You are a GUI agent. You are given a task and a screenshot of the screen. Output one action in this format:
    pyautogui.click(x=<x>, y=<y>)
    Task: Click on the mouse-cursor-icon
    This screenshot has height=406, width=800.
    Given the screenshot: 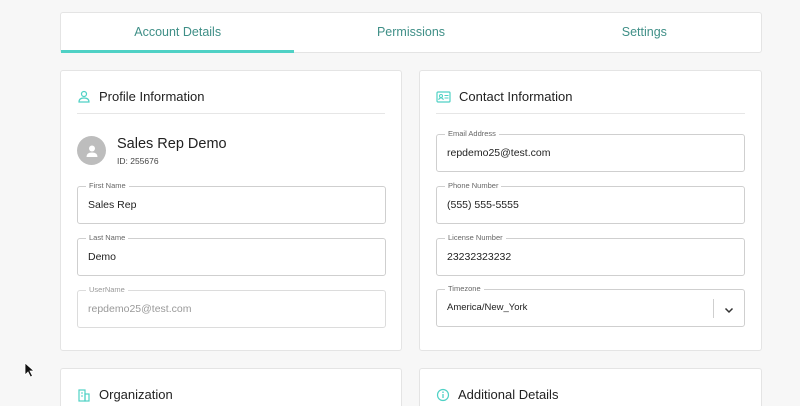 What is the action you would take?
    pyautogui.click(x=30, y=370)
    